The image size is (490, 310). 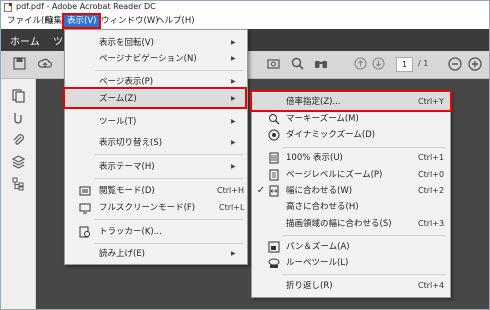 What do you see at coordinates (351, 101) in the screenshot?
I see `zoom-to-callout-box` at bounding box center [351, 101].